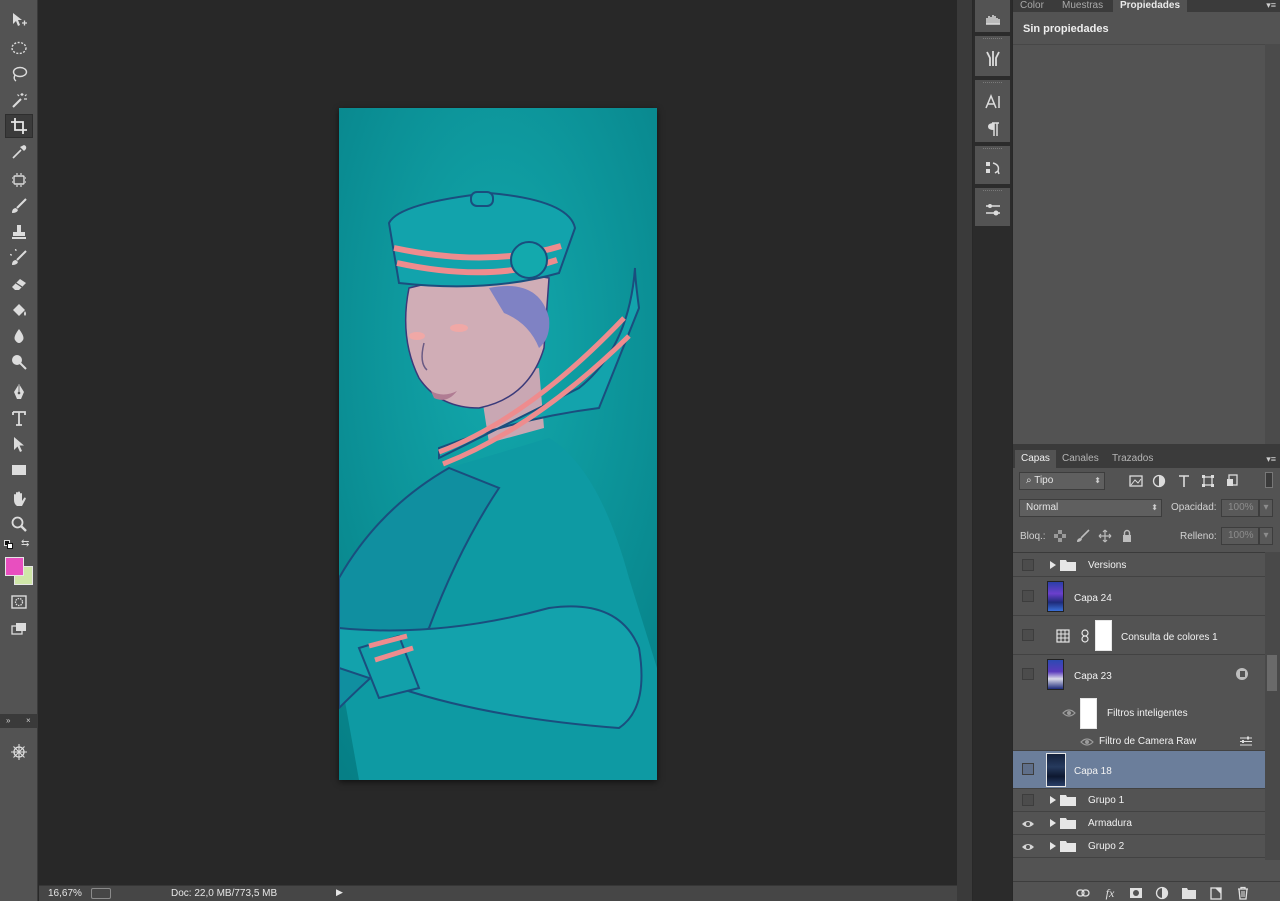 This screenshot has width=1280, height=901. I want to click on histogram-button, so click(992, 17).